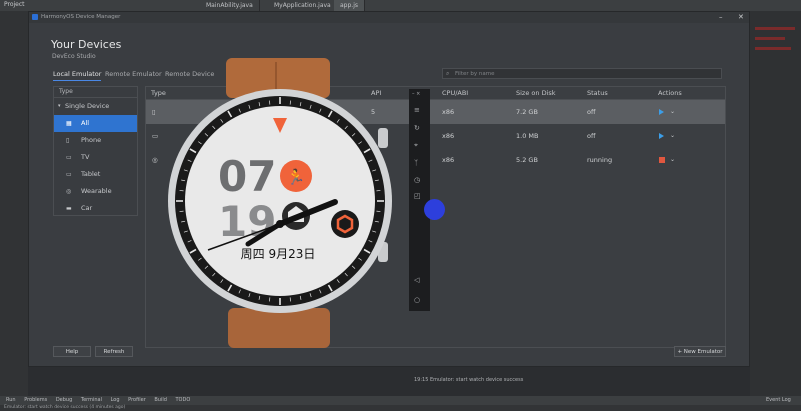 This screenshot has width=801, height=411. I want to click on type-item-tv: ▭ TV, so click(95, 157).